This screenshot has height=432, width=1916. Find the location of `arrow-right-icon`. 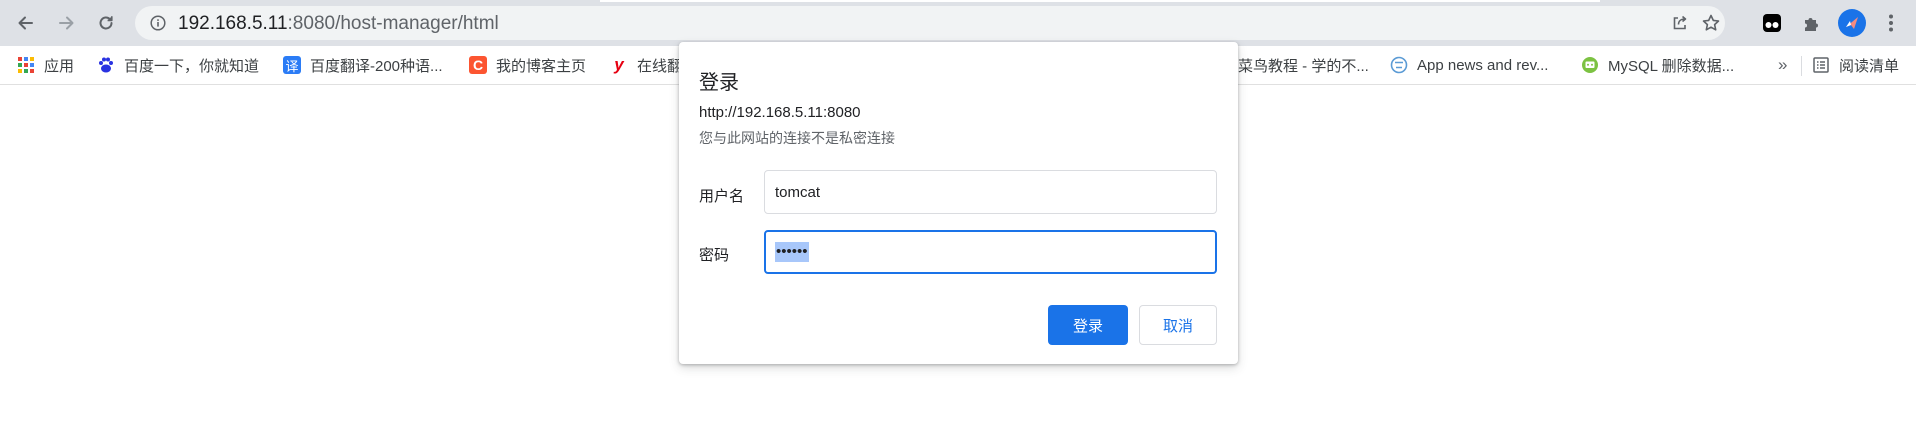

arrow-right-icon is located at coordinates (66, 23).